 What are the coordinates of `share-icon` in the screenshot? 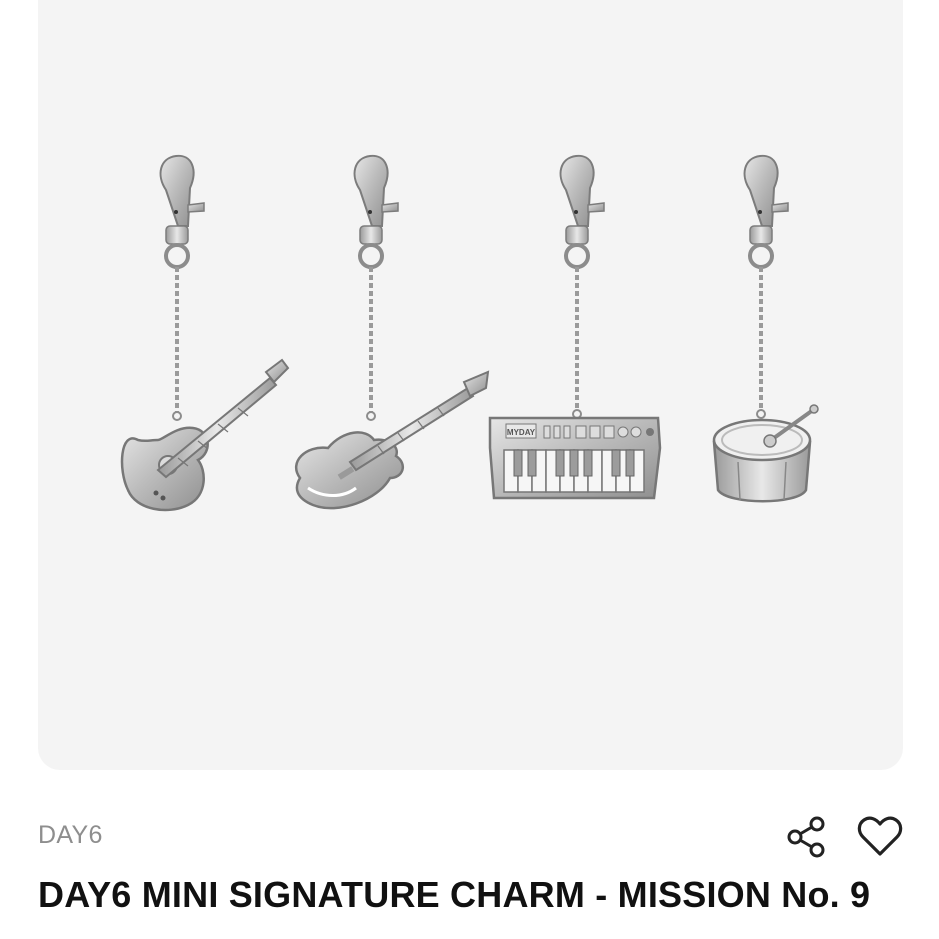 It's located at (806, 837).